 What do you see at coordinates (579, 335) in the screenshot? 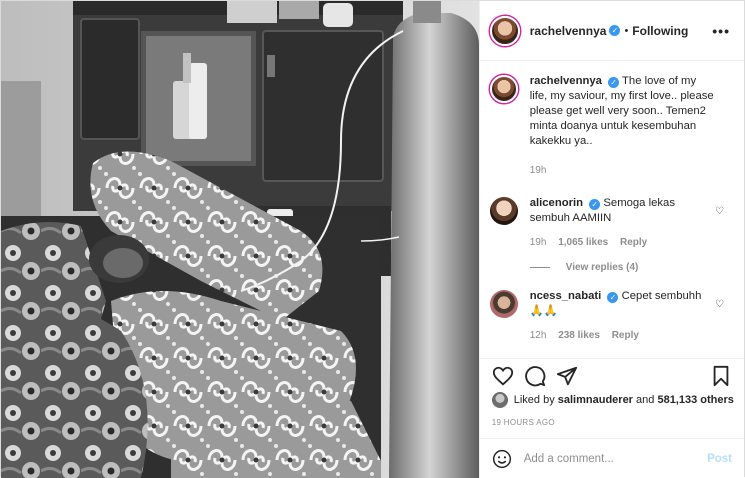
I see `comment-likes: 238 likes` at bounding box center [579, 335].